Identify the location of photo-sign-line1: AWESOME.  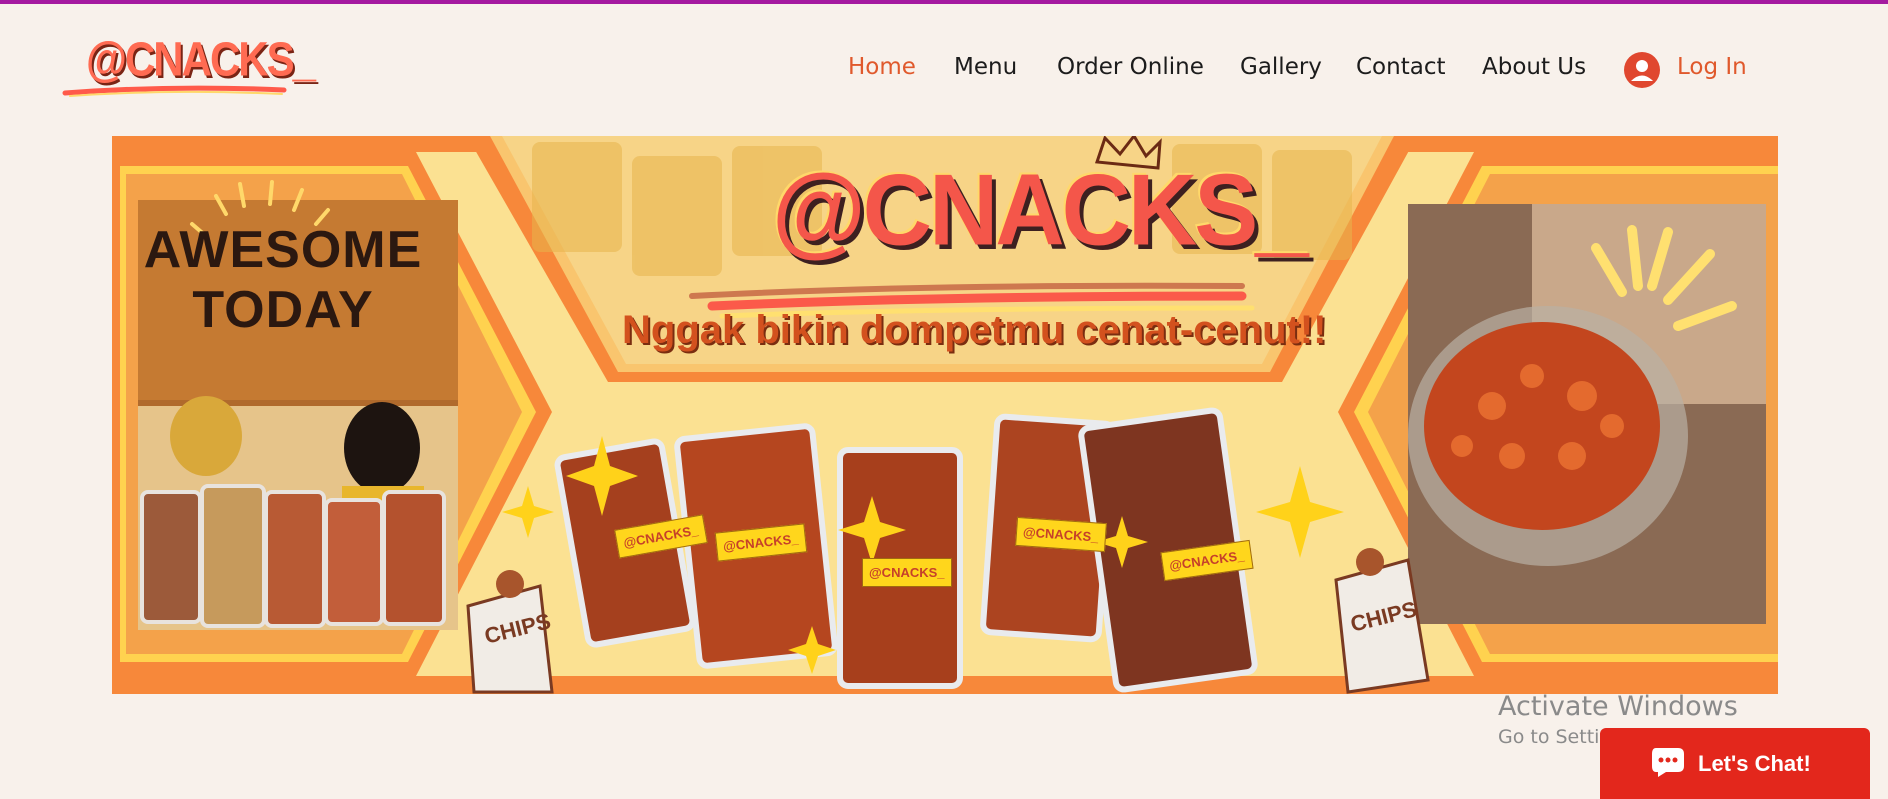
(283, 250).